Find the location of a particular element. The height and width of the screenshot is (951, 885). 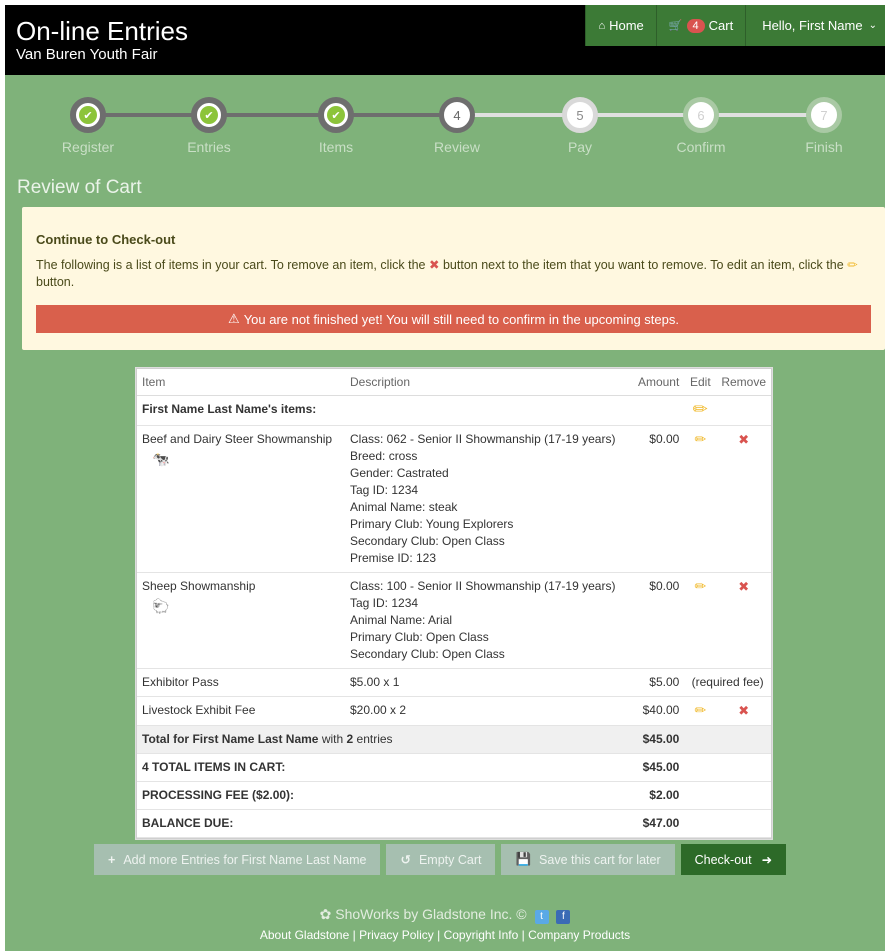

step-circle: 6 is located at coordinates (701, 115).